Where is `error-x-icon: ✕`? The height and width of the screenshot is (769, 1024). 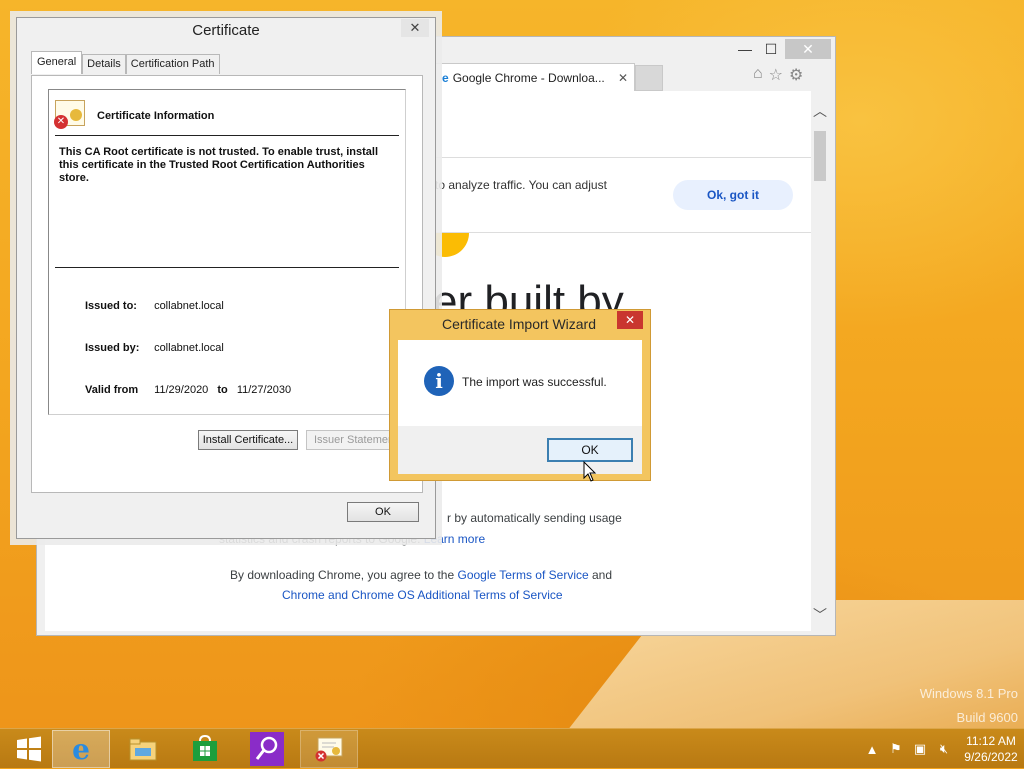 error-x-icon: ✕ is located at coordinates (61, 122).